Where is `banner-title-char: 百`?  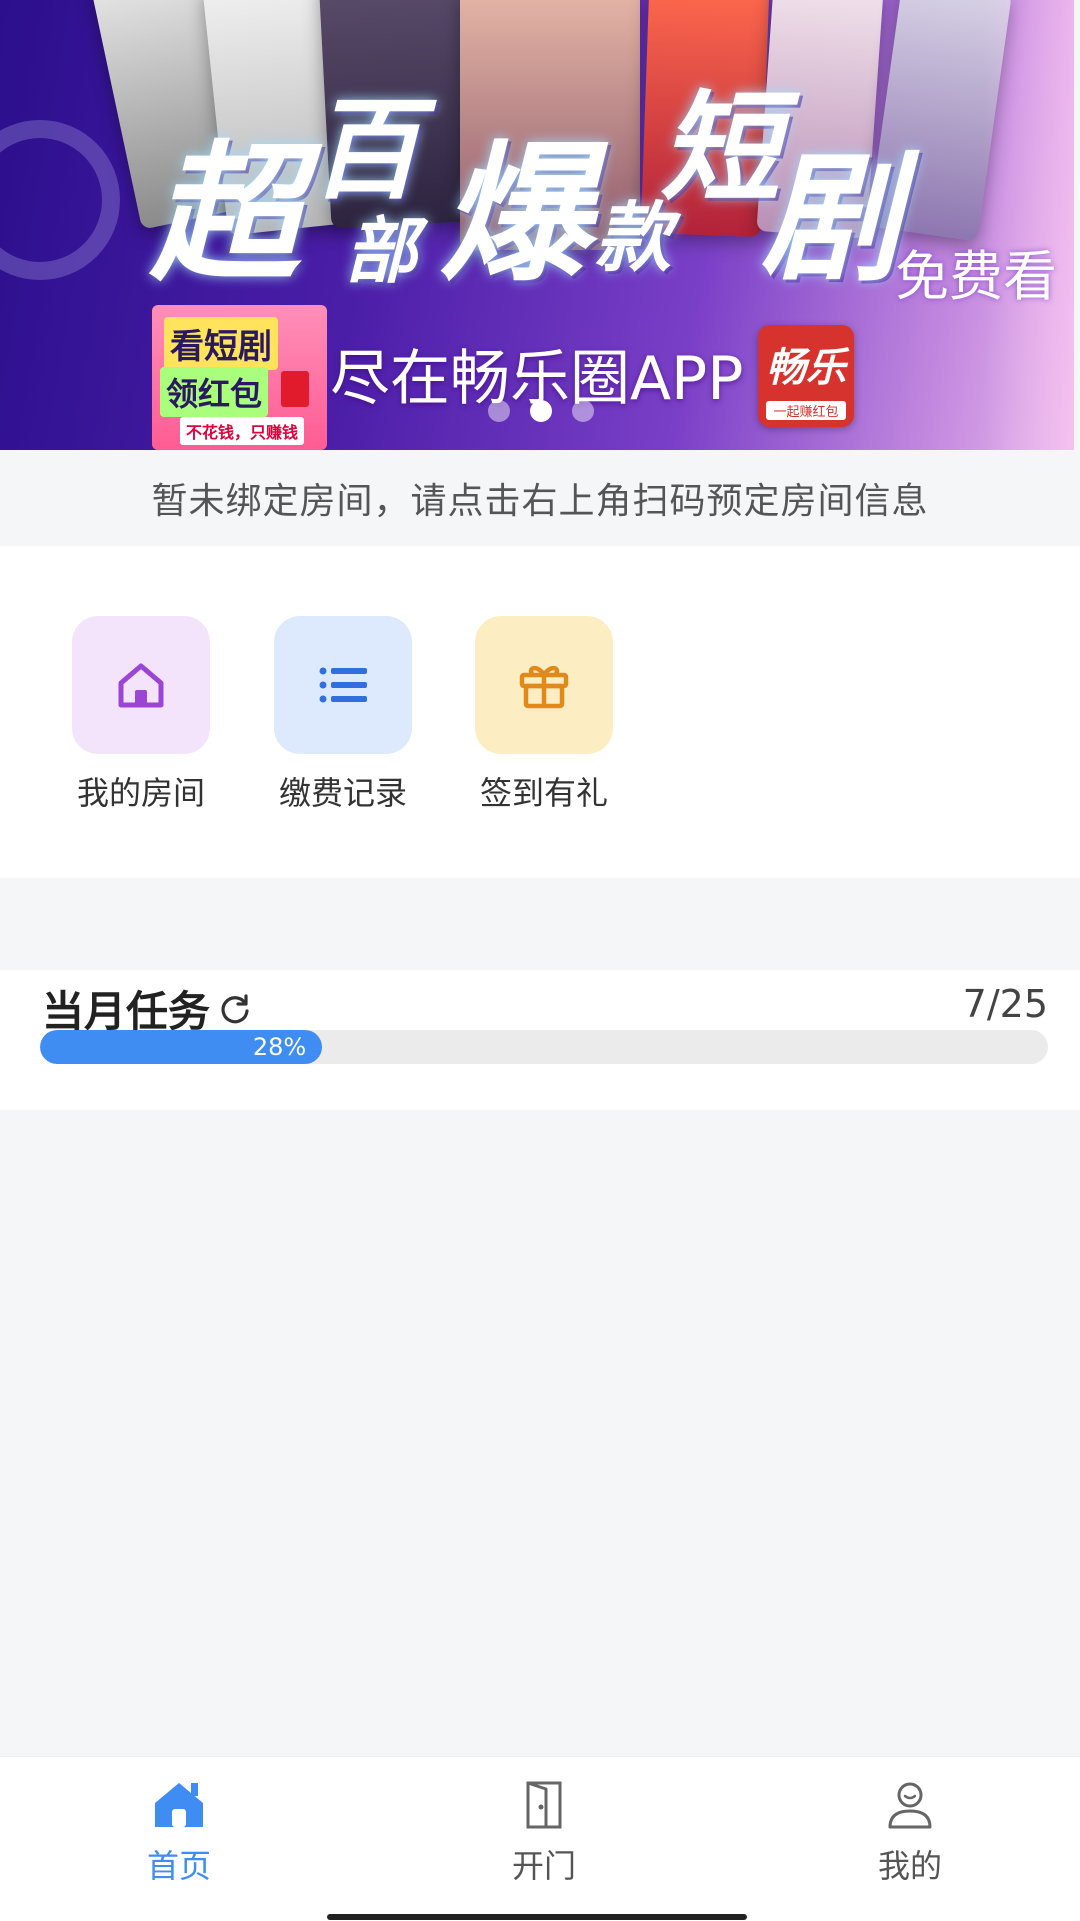 banner-title-char: 百 is located at coordinates (365, 150).